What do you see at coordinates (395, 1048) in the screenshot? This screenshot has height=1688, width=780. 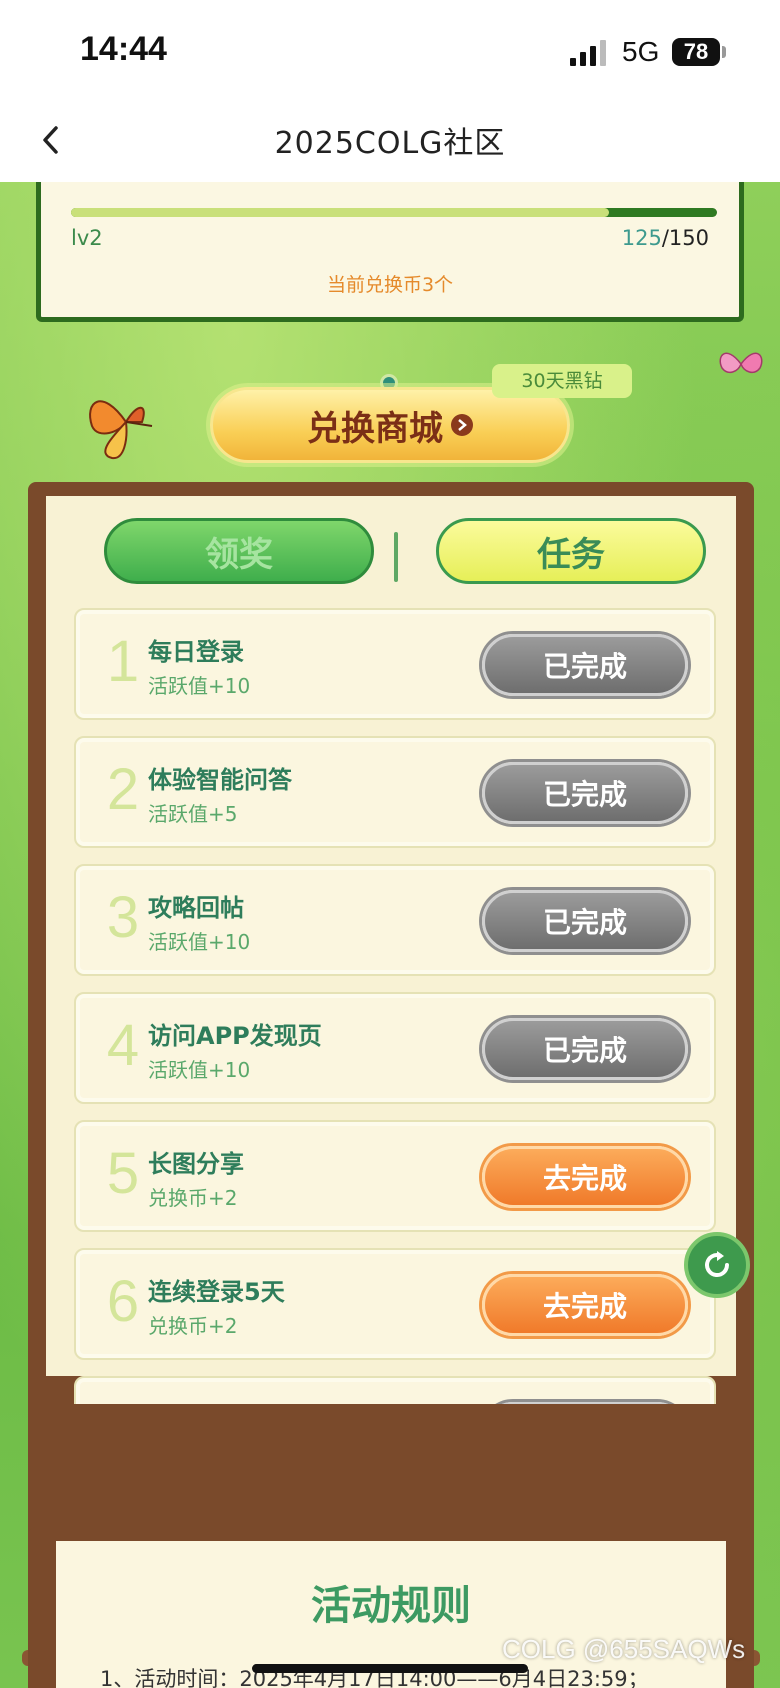 I see `task-item: 4 访问APP发现页活跃值+10 已完成` at bounding box center [395, 1048].